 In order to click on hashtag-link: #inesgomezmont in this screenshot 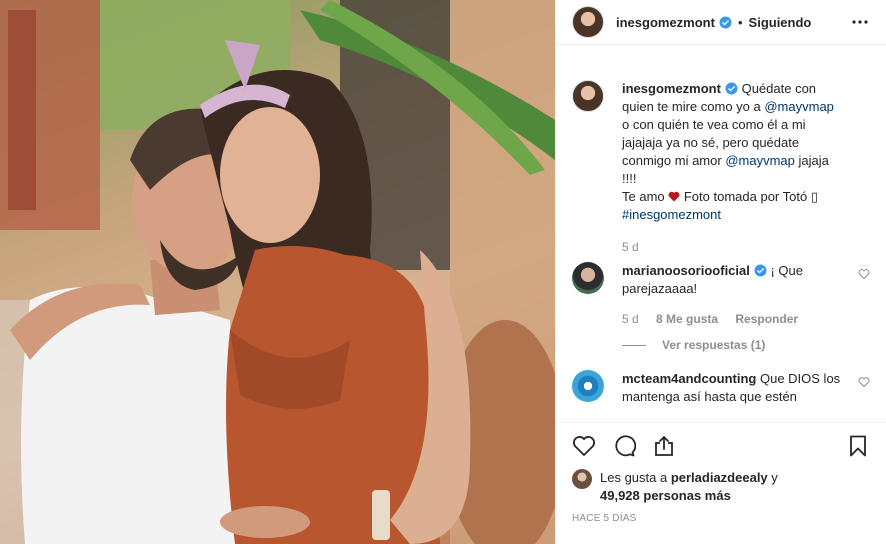, I will do `click(671, 214)`.